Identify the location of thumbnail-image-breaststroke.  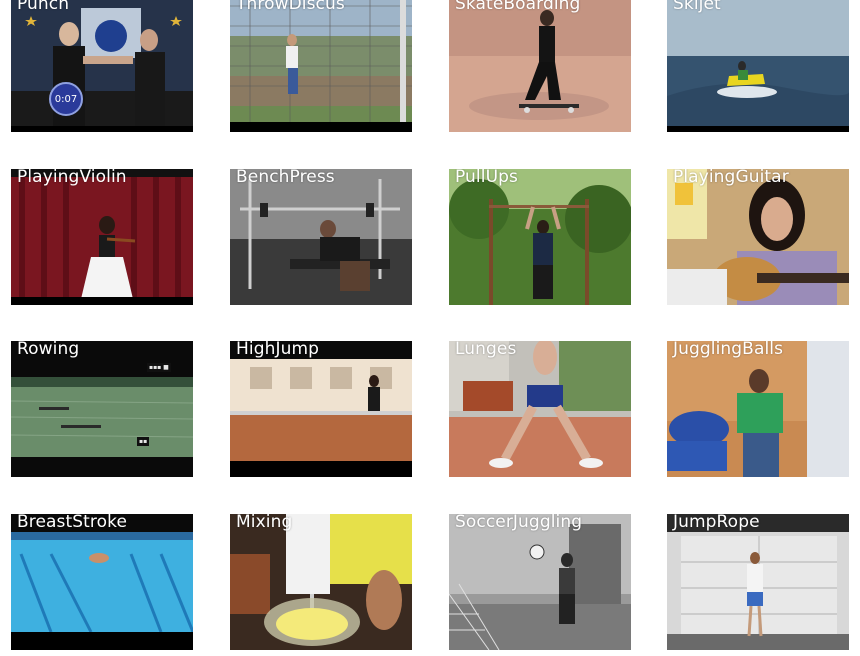
(102, 582).